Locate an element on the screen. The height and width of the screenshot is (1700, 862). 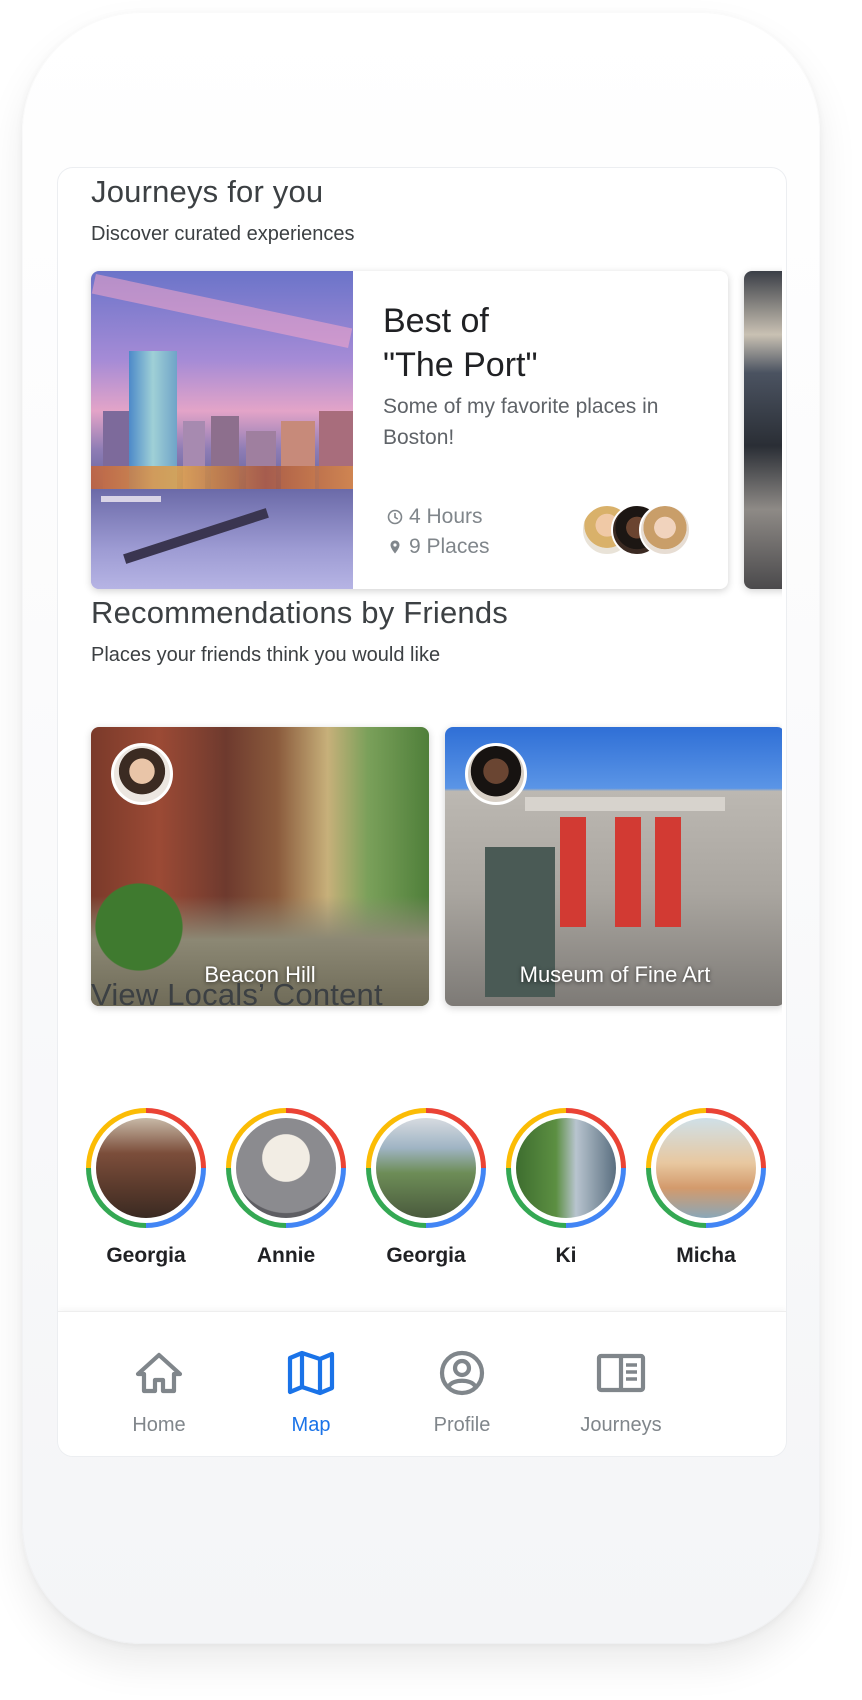
clock-icon is located at coordinates (395, 517).